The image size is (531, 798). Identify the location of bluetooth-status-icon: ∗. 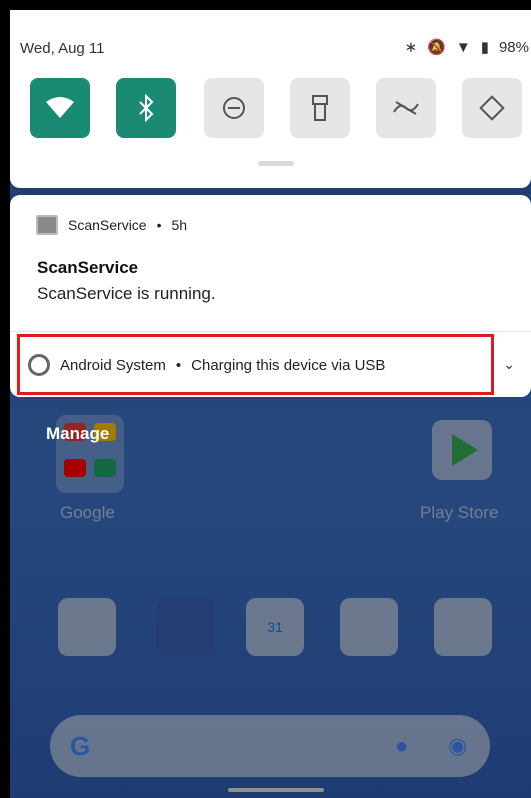
(411, 47).